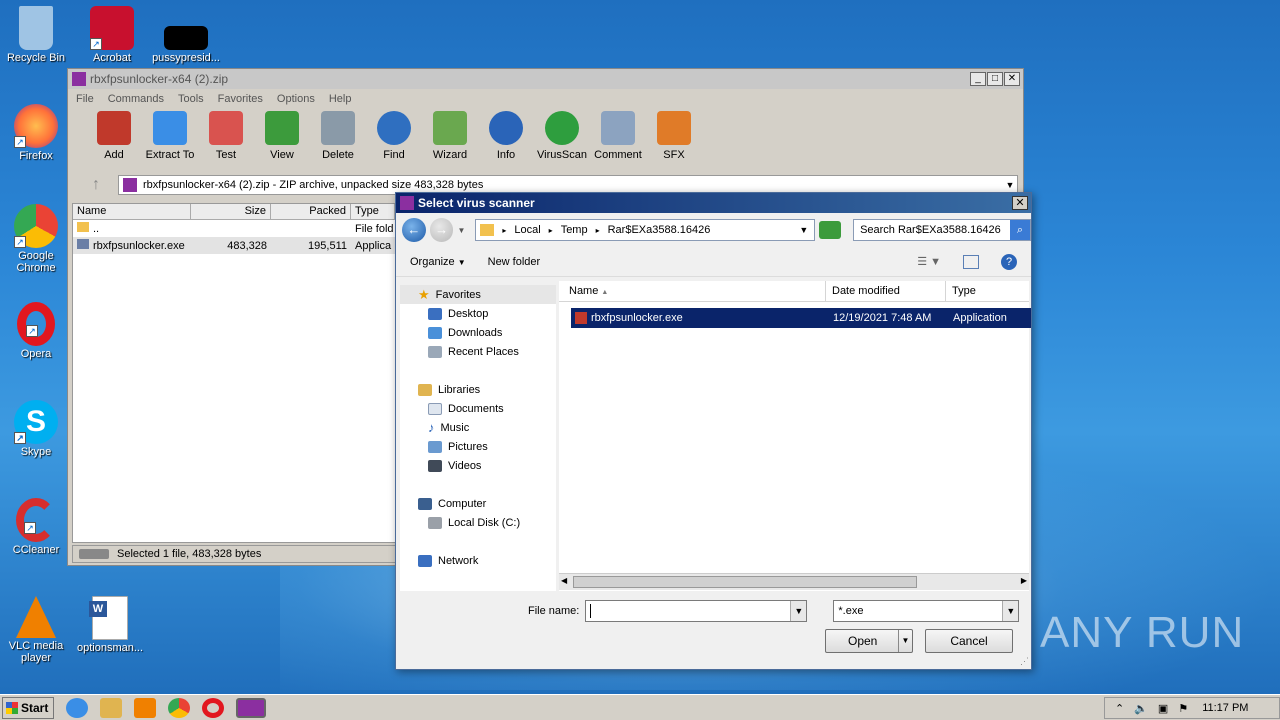  I want to click on toolbar-find-button: Find, so click(394, 136).